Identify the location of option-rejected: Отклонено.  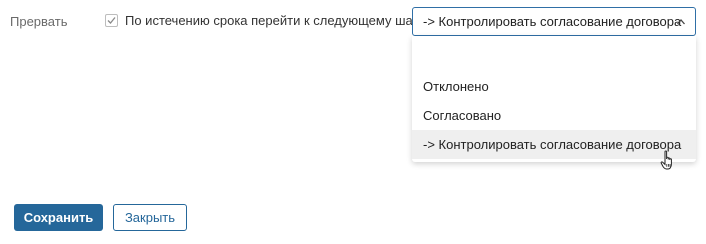
(554, 86).